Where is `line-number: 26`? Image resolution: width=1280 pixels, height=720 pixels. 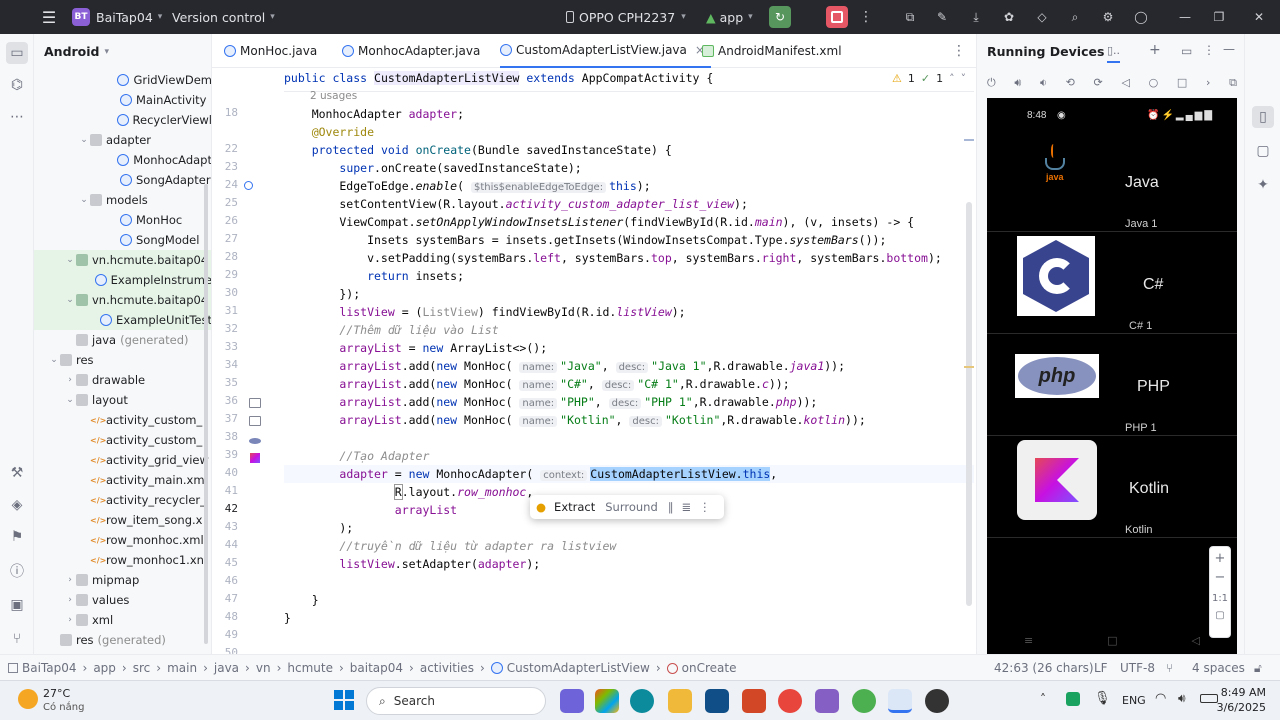 line-number: 26 is located at coordinates (225, 220).